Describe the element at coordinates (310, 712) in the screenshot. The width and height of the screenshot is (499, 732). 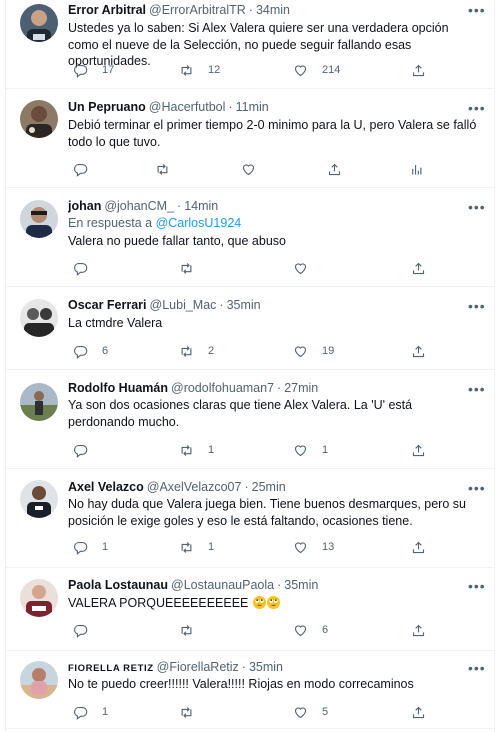
I see `like-button: 5` at that location.